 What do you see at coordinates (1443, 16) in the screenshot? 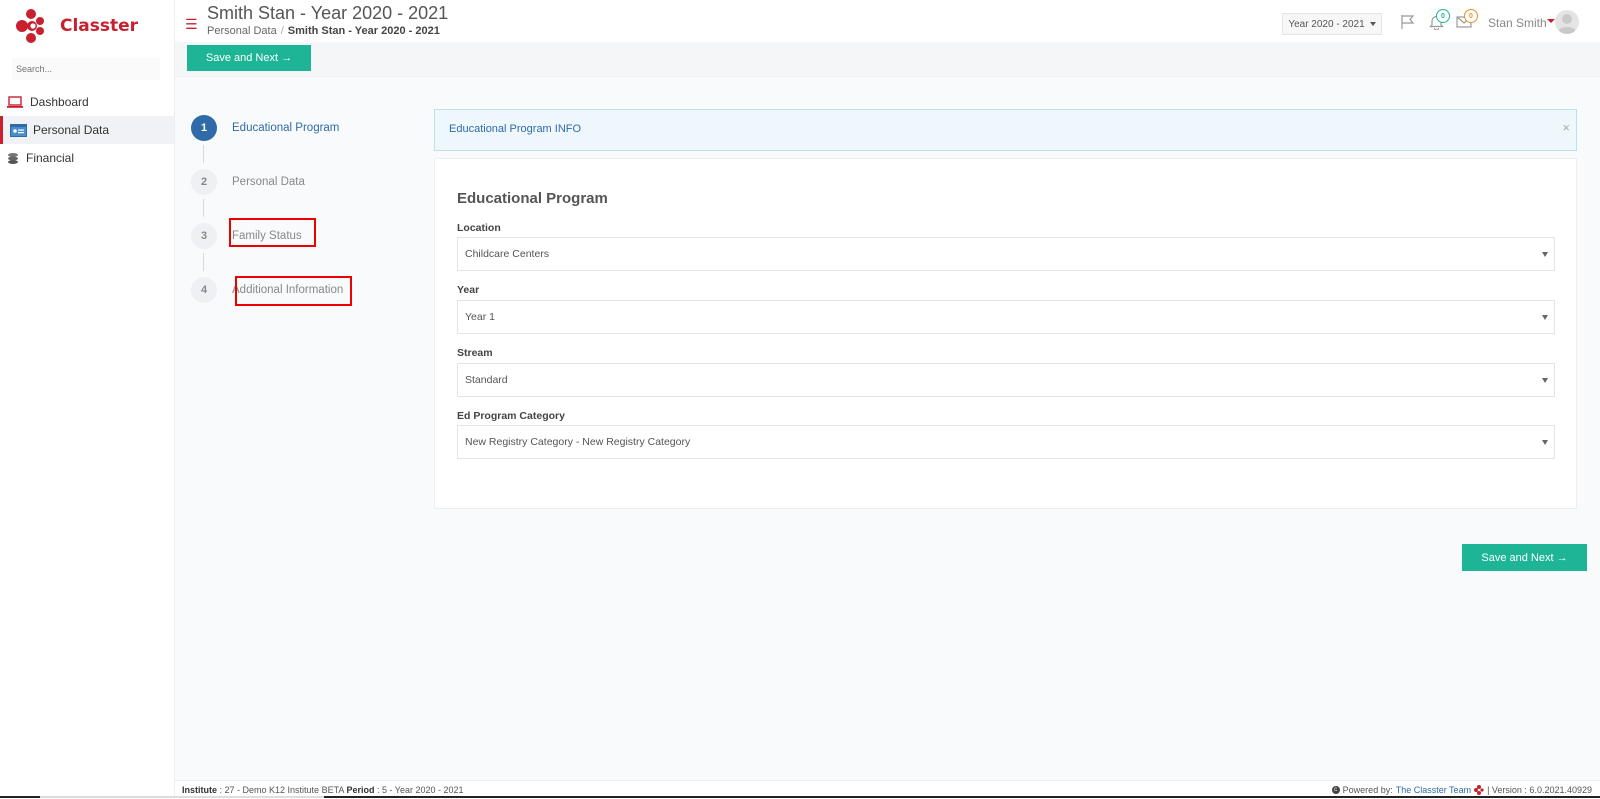
I see `notifications-badge: 0` at bounding box center [1443, 16].